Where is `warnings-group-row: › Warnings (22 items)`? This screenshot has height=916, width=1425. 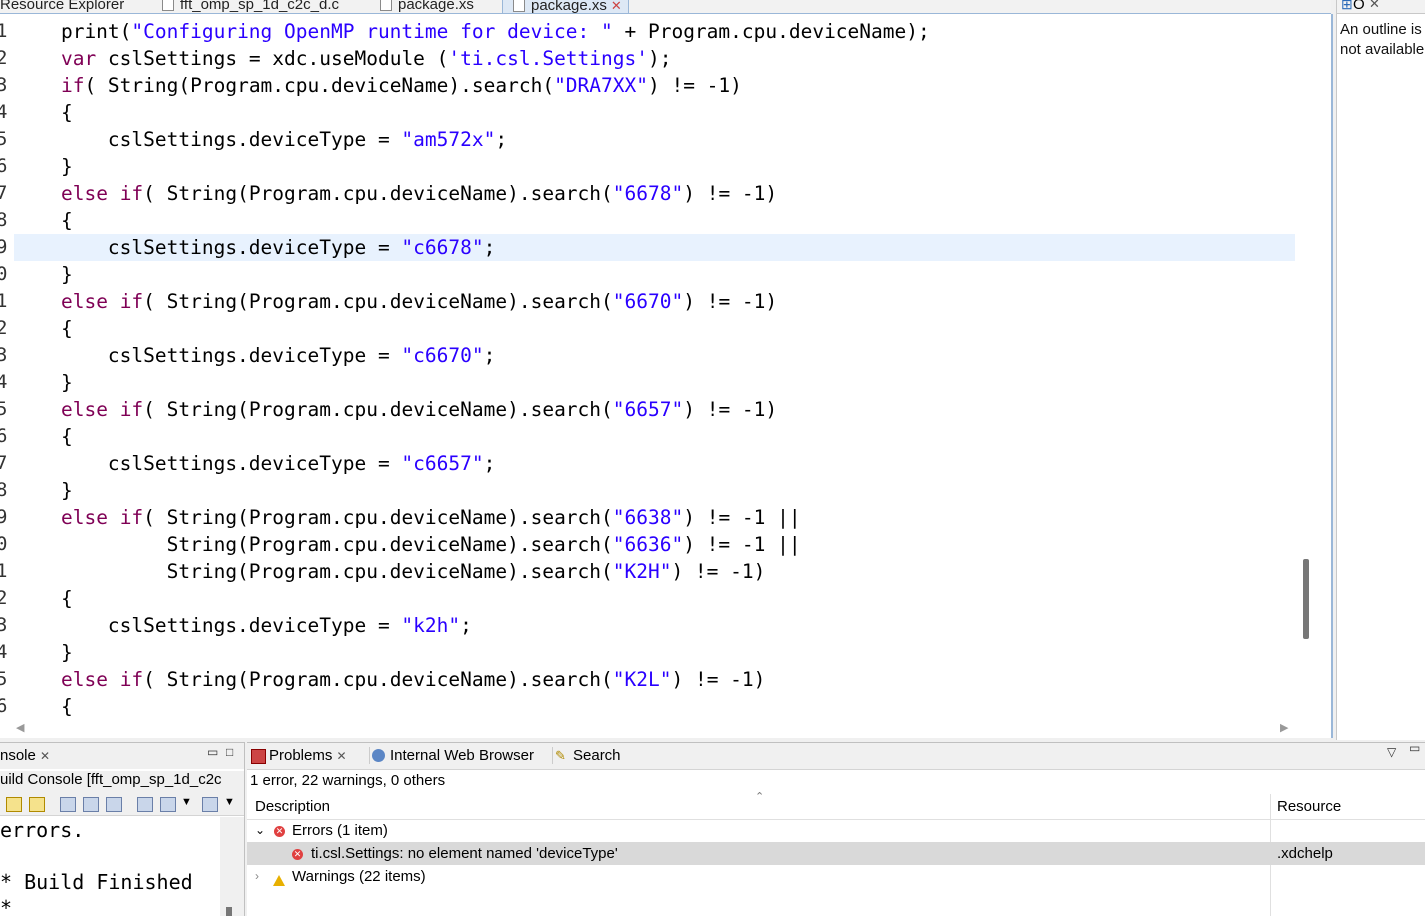 warnings-group-row: › Warnings (22 items) is located at coordinates (836, 876).